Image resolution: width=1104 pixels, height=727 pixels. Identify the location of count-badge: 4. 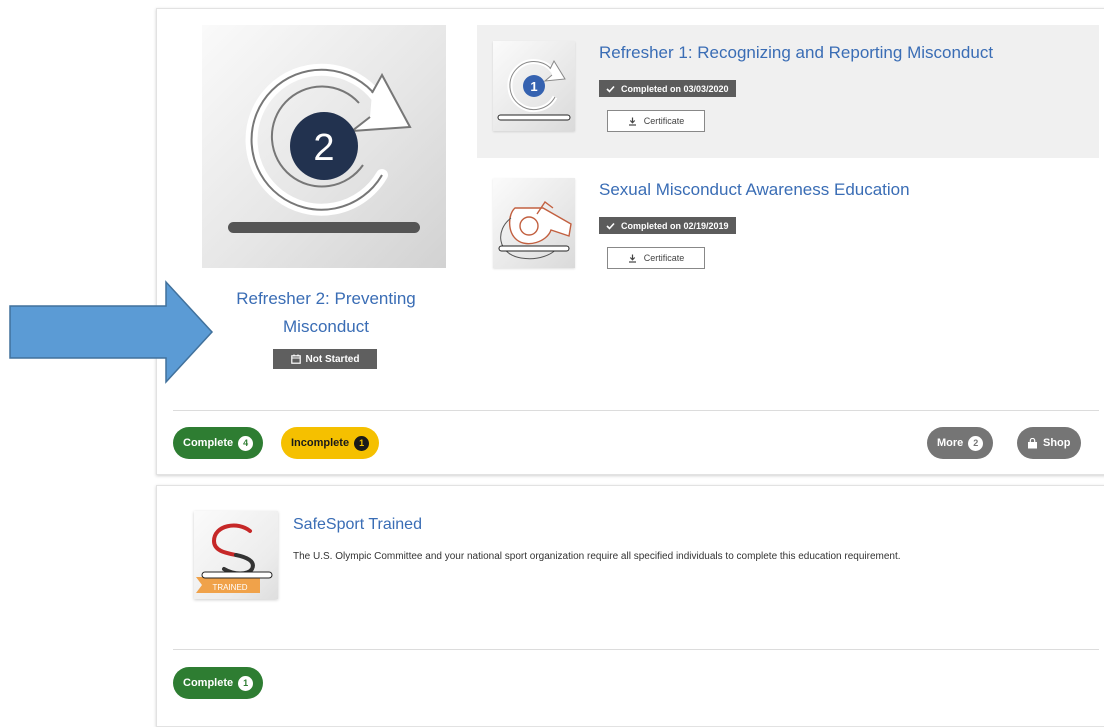
(246, 443).